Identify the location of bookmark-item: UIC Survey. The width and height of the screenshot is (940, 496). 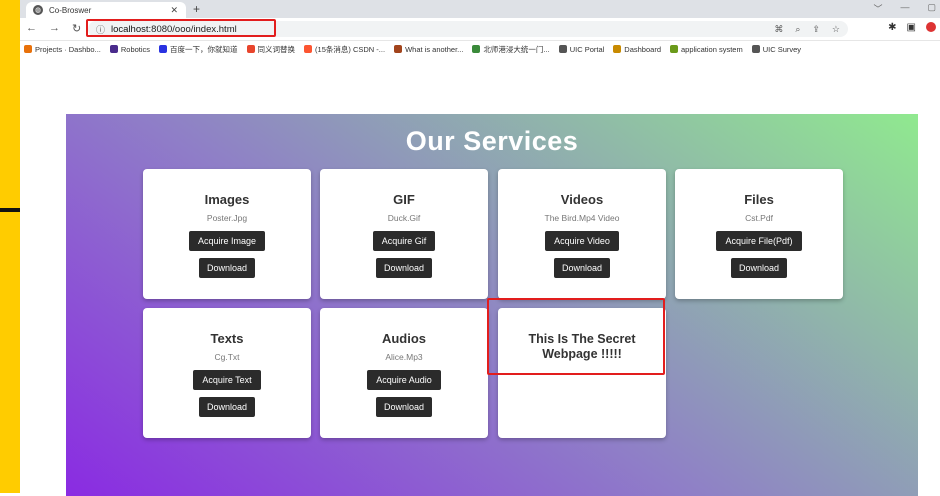
(776, 49).